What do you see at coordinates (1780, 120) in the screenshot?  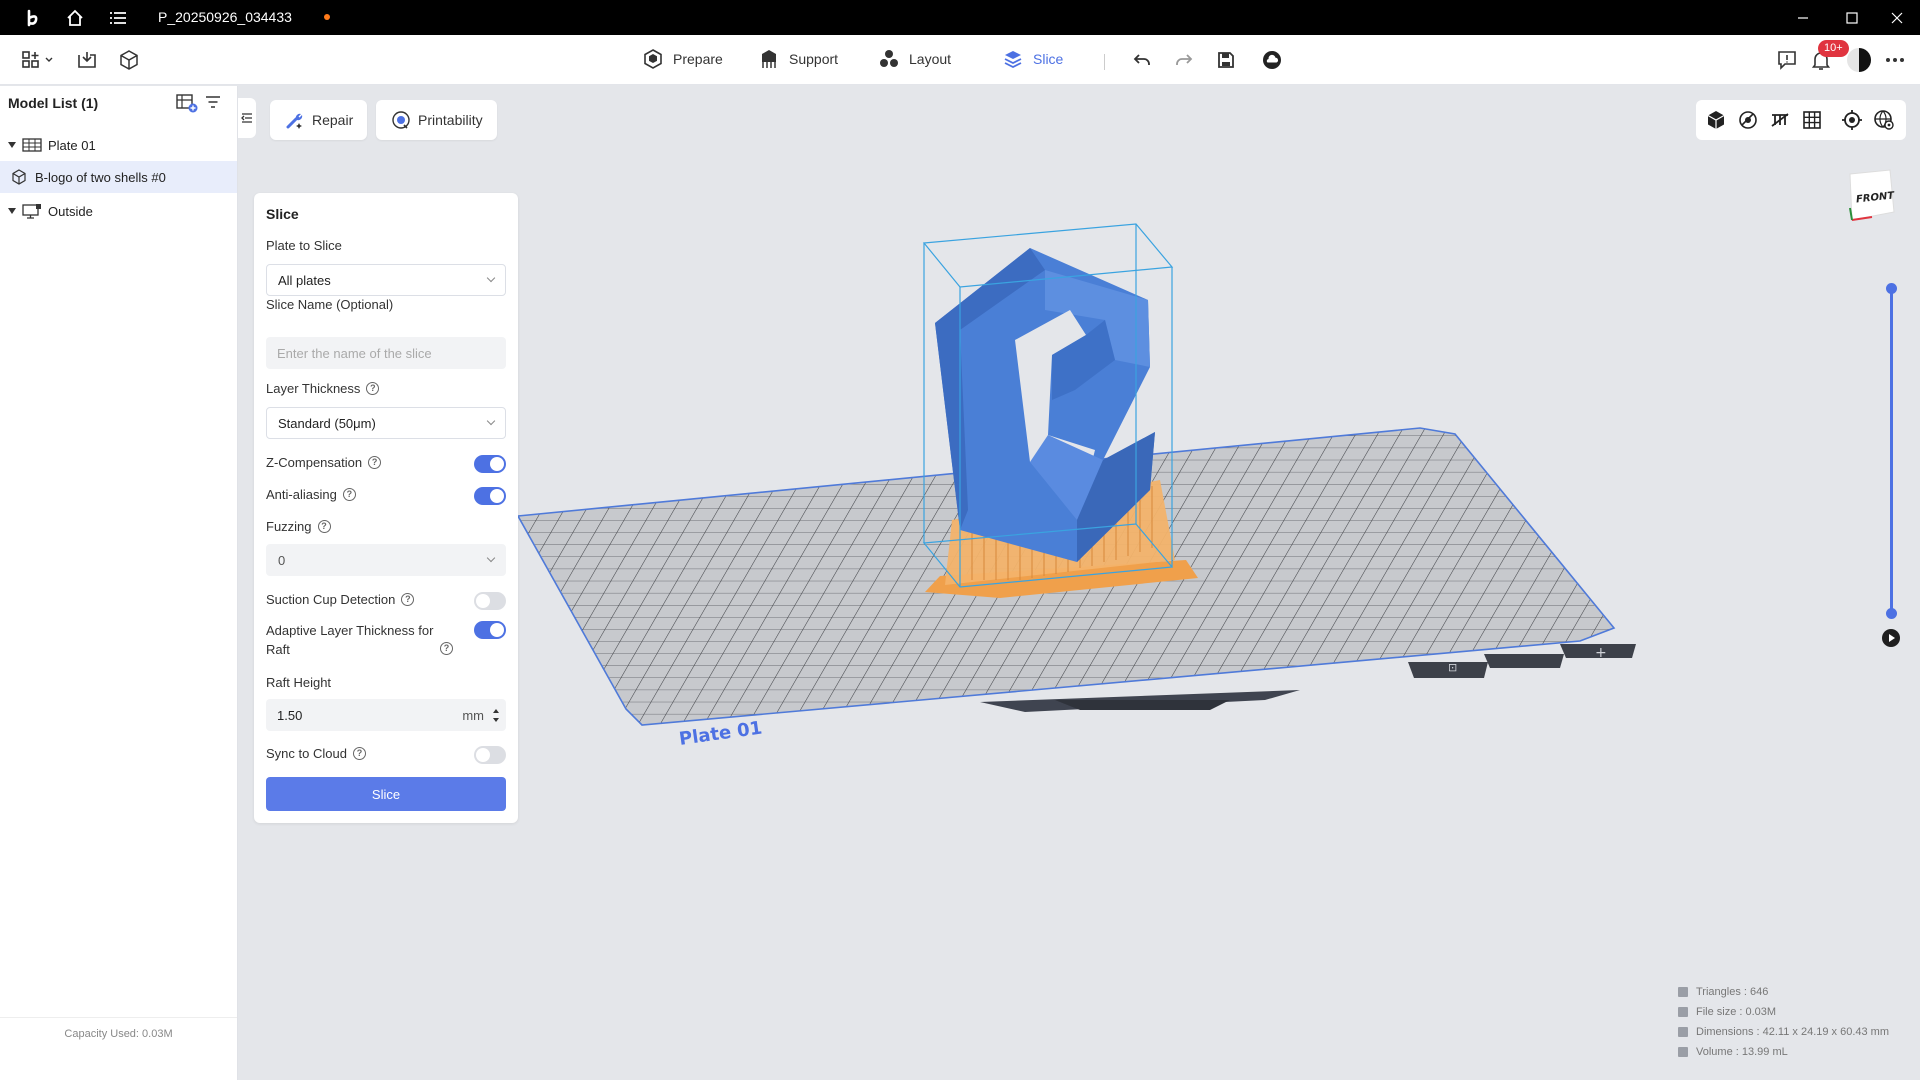 I see `hide-supports-icon` at bounding box center [1780, 120].